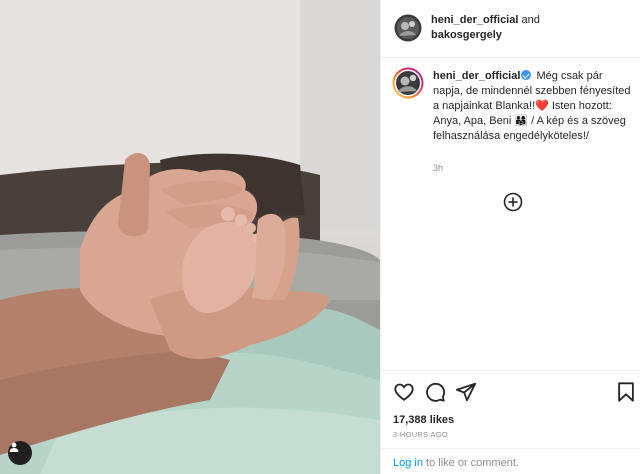 This screenshot has width=640, height=474. I want to click on caption-username-link: heni_der_official, so click(476, 76).